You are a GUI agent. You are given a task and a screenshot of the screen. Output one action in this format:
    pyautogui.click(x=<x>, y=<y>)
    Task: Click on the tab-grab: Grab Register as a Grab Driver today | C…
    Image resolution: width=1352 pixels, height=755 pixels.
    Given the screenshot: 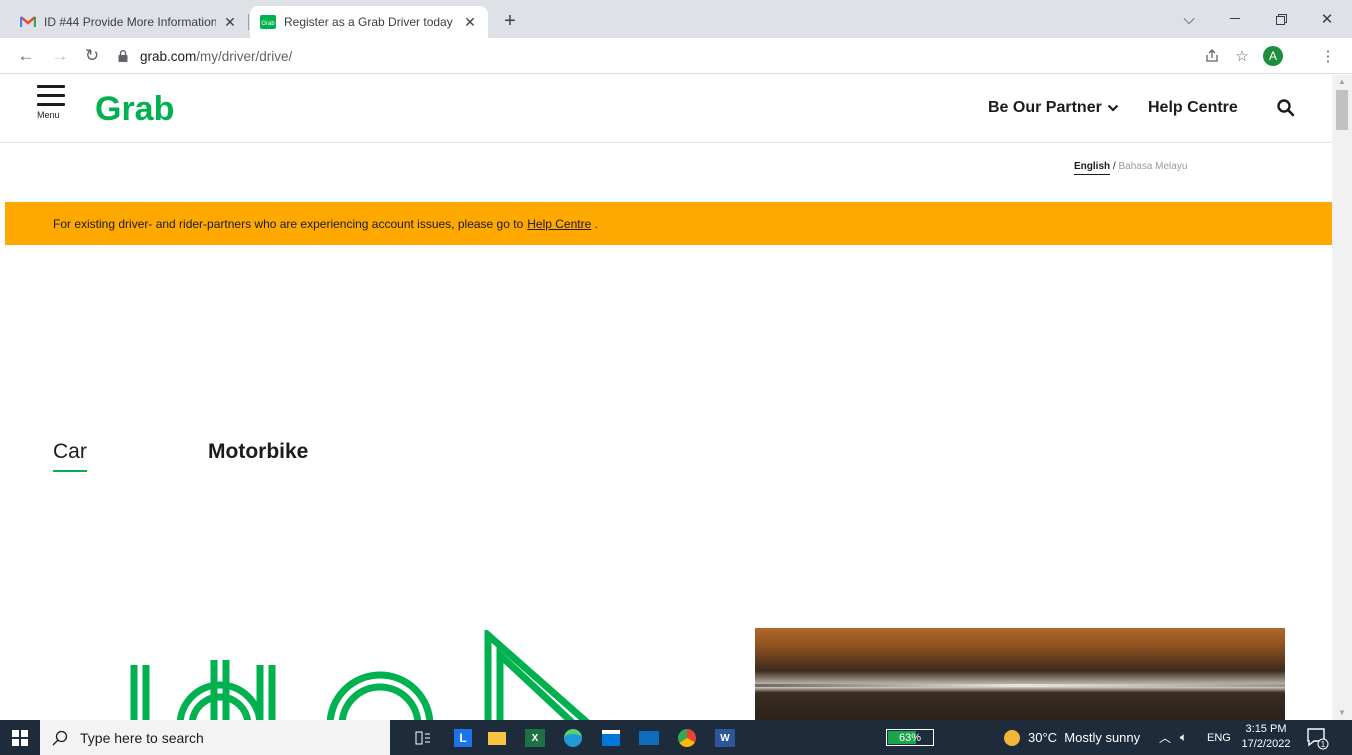 What is the action you would take?
    pyautogui.click(x=369, y=22)
    